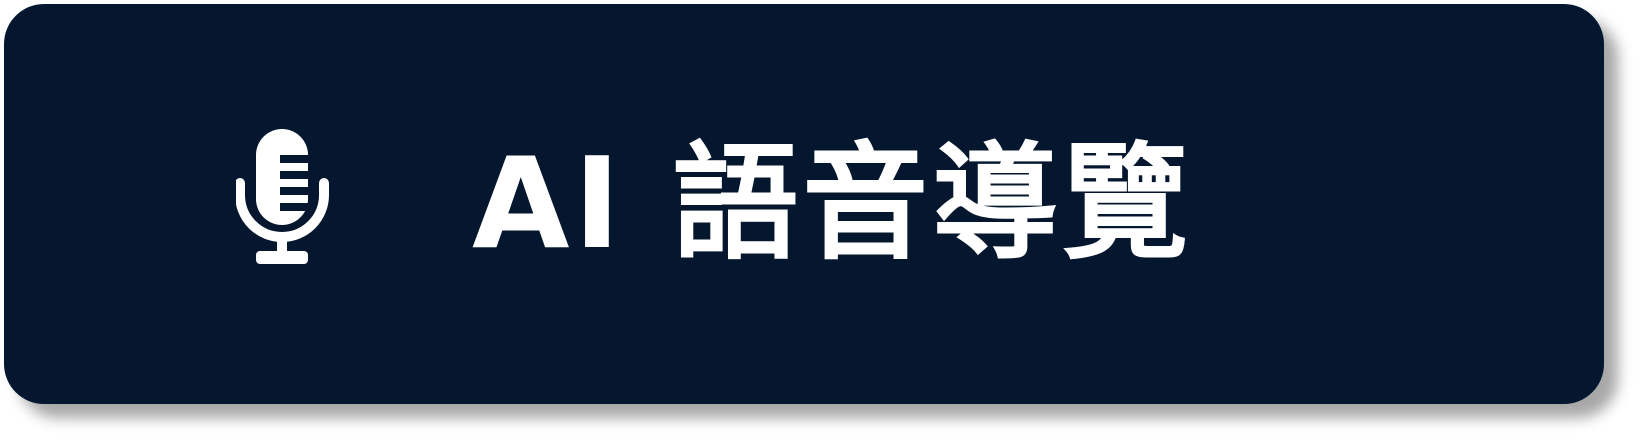 This screenshot has width=1640, height=440. Describe the element at coordinates (282, 196) in the screenshot. I see `microphone-icon` at that location.